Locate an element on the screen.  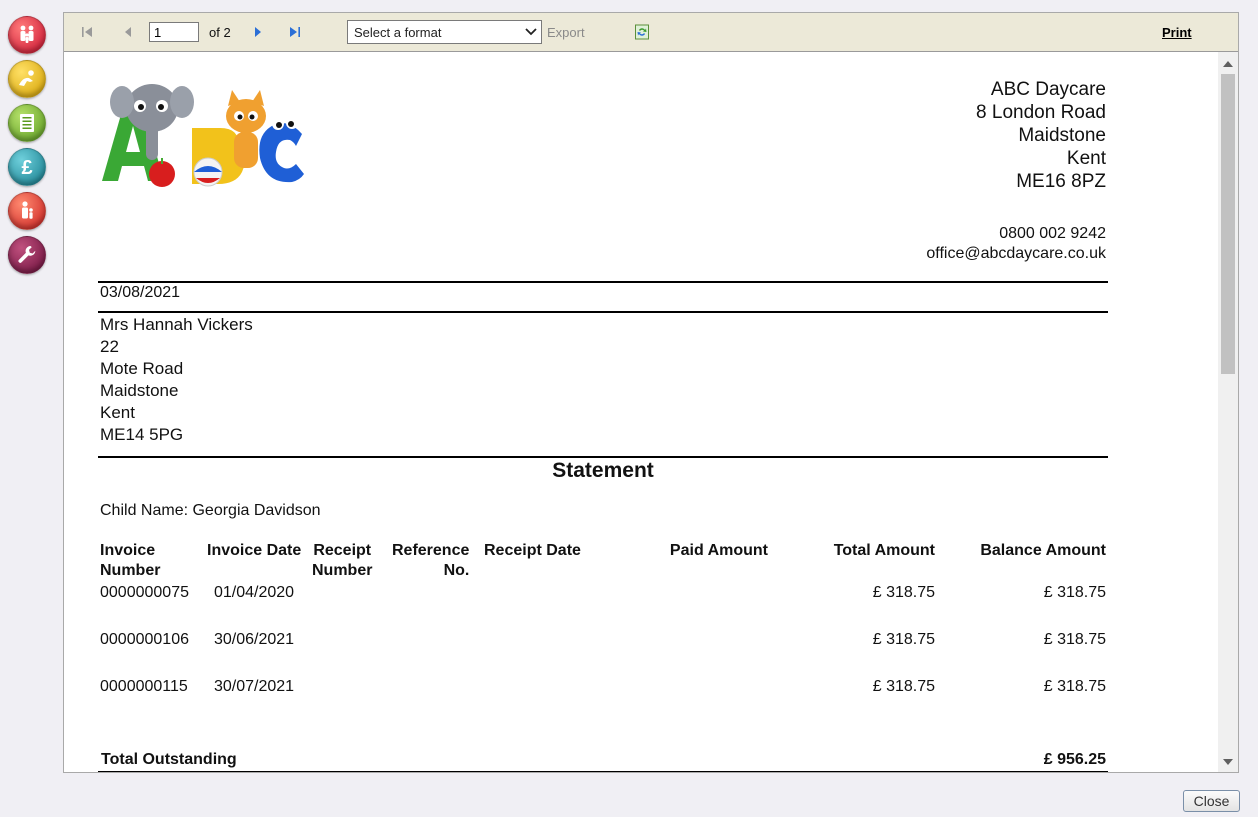
page-count-label: of 2 is located at coordinates (220, 32).